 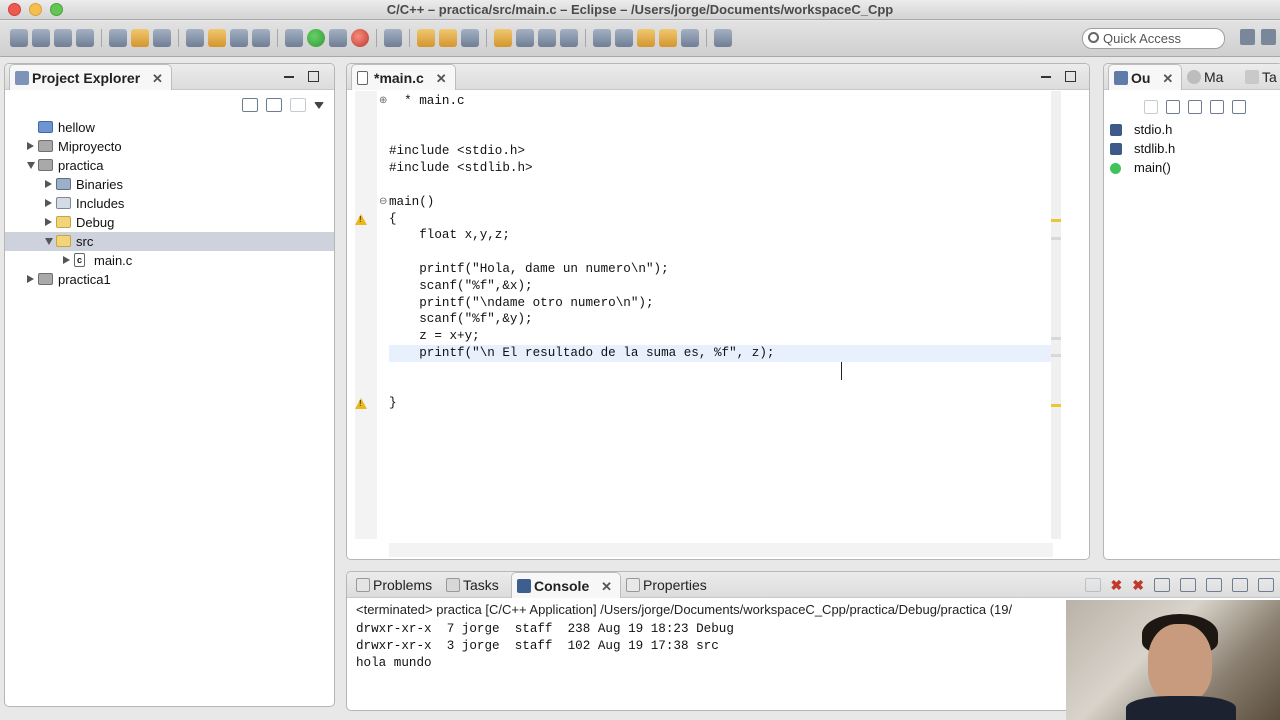 What do you see at coordinates (1240, 585) in the screenshot?
I see `pin-console-icon` at bounding box center [1240, 585].